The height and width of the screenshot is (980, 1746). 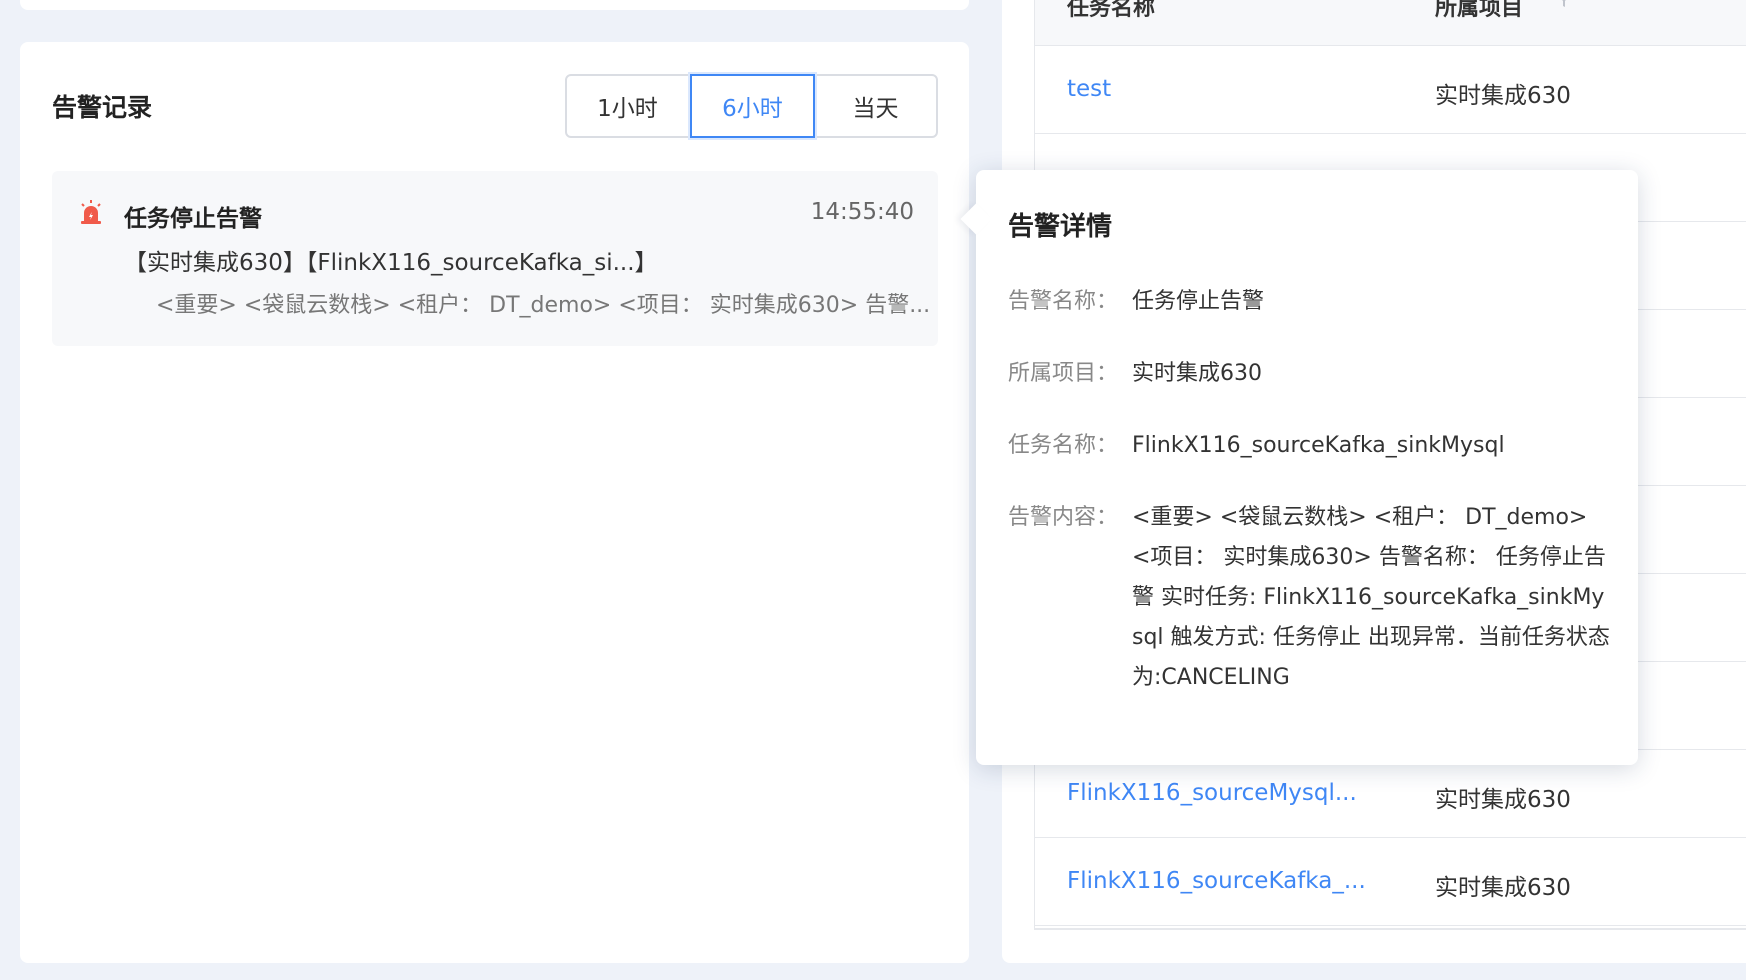 I want to click on task-link: test, so click(x=1089, y=89).